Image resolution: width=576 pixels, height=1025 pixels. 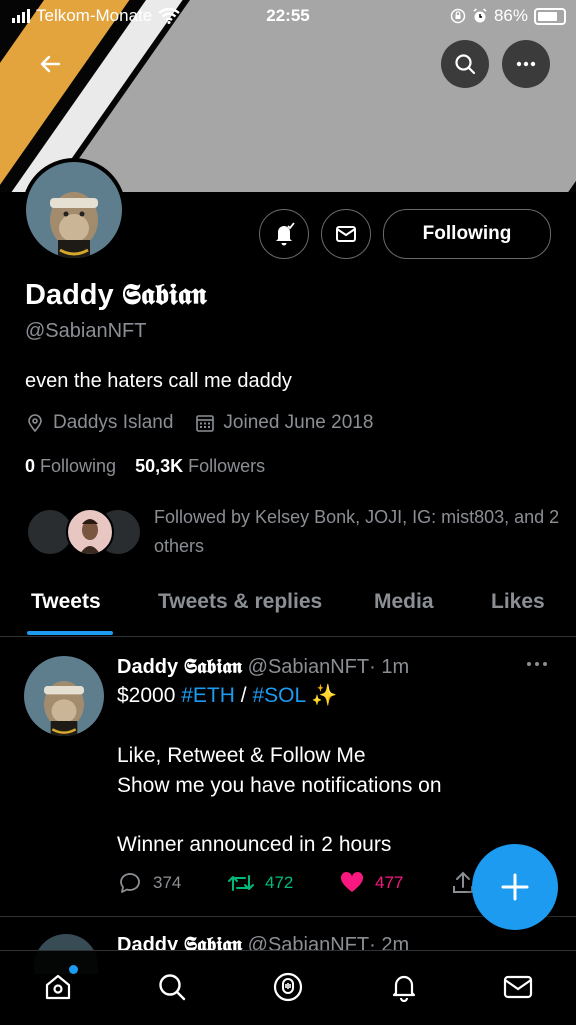 What do you see at coordinates (66, 602) in the screenshot?
I see `tab-tweets: Tweets` at bounding box center [66, 602].